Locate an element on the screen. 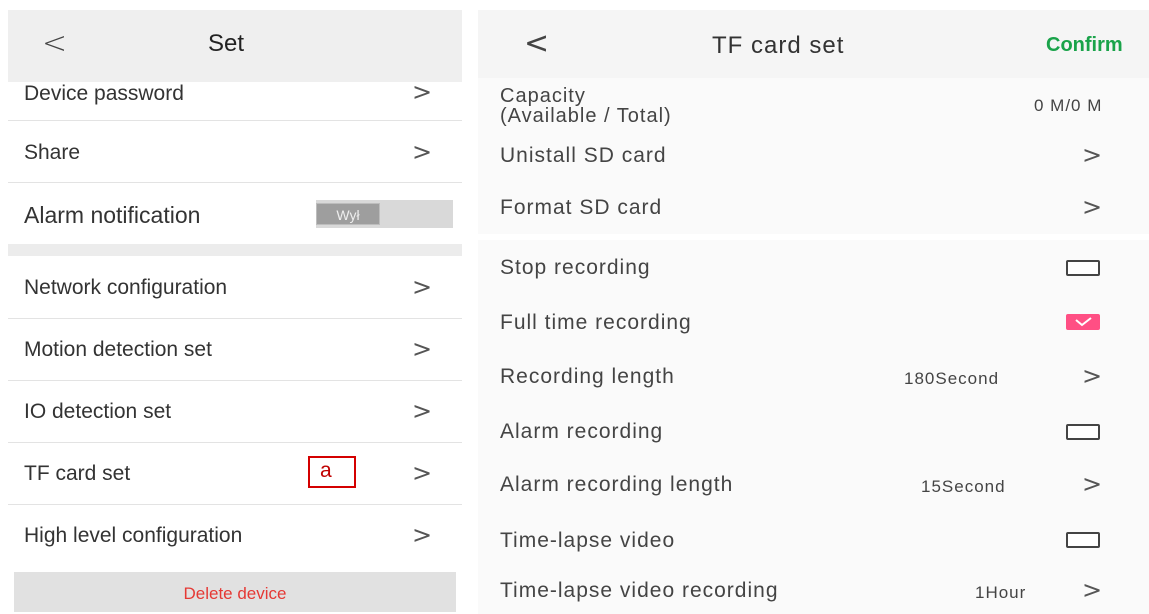  menu-item-label: IO detection set is located at coordinates (98, 411).